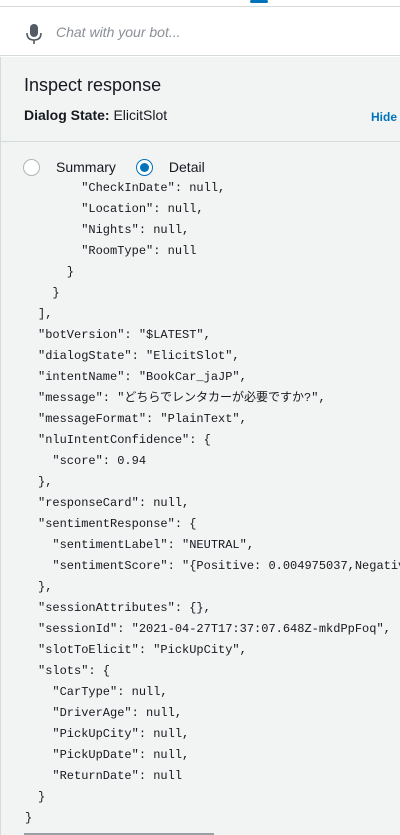  I want to click on chat-input, so click(221, 32).